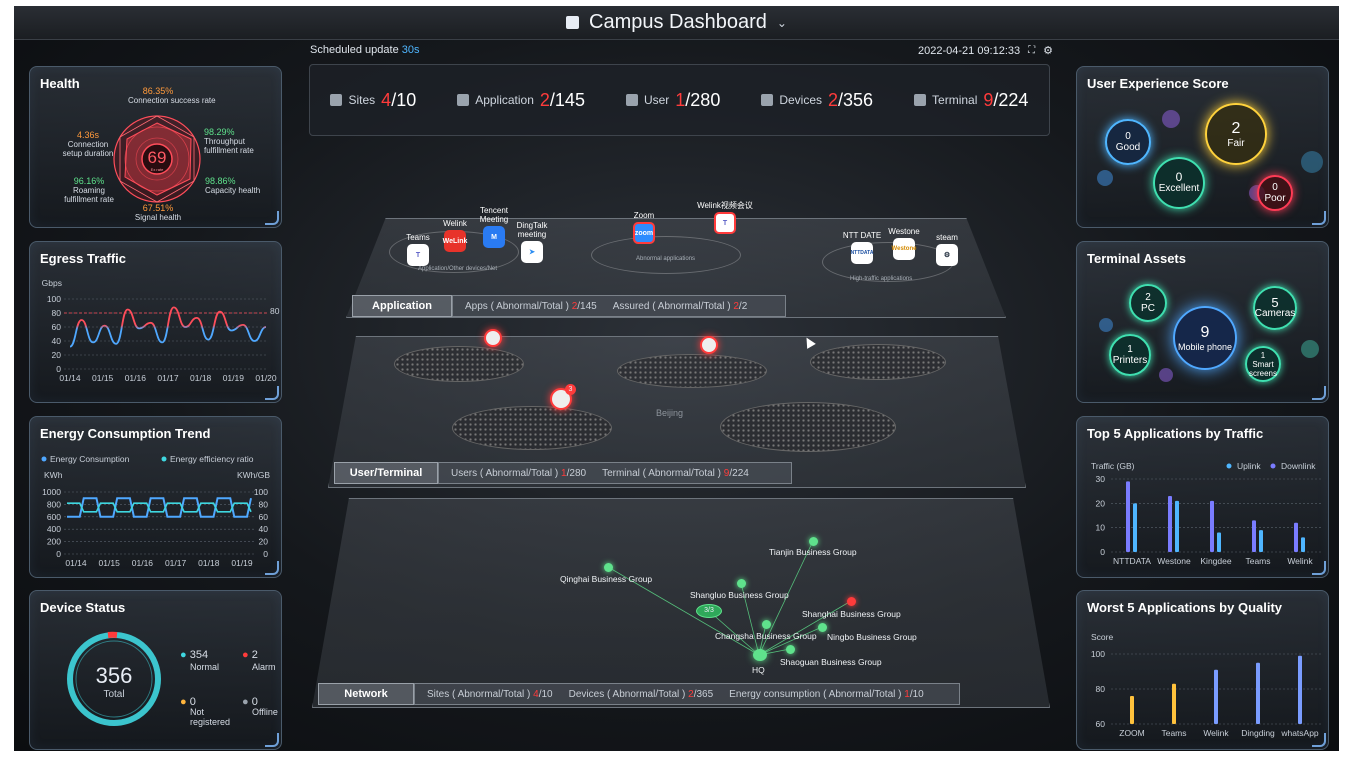 Image resolution: width=1352 pixels, height=759 pixels. I want to click on y-tick-label: 1000, so click(51, 492).